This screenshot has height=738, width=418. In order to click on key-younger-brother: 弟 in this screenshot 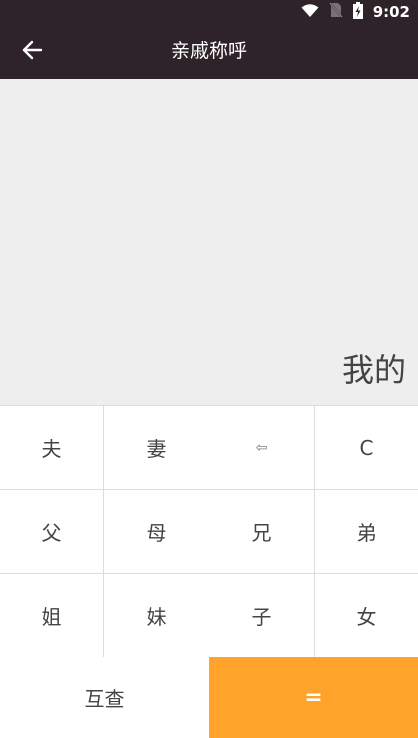, I will do `click(366, 531)`.